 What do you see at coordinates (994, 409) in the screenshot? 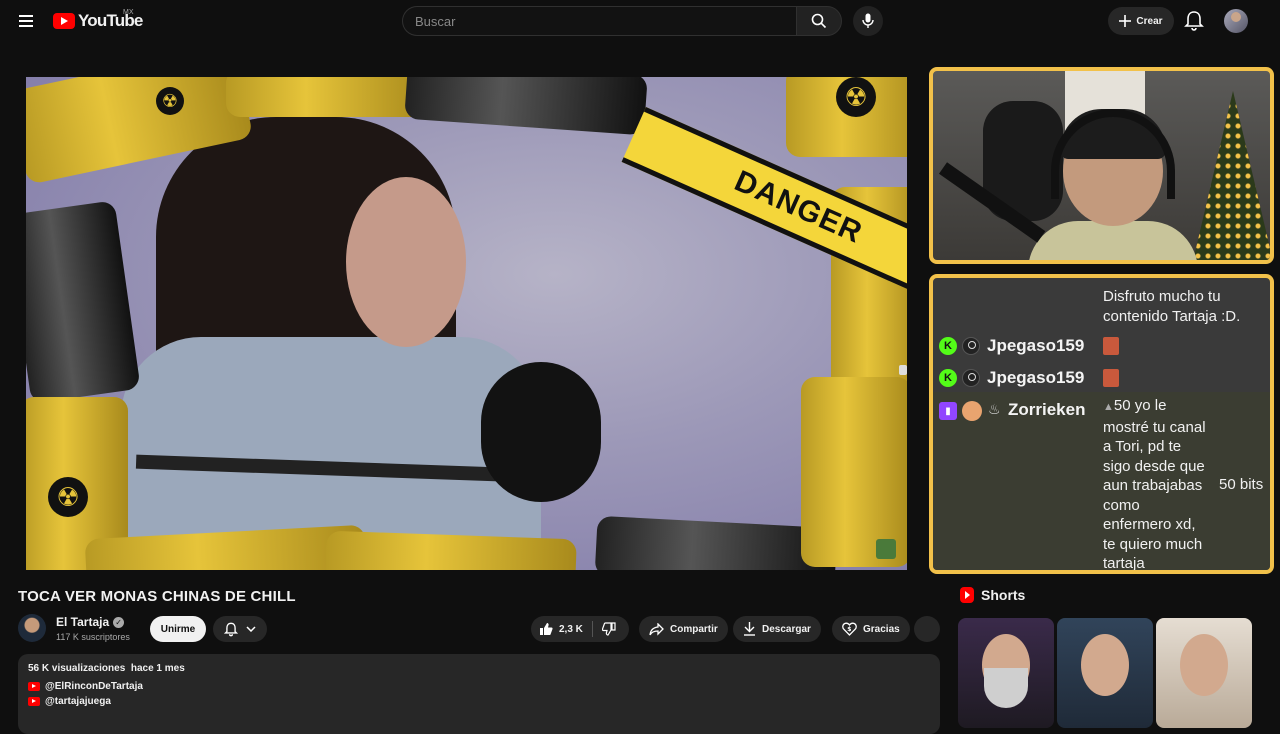
I see `flame-badge-icon: ♨` at bounding box center [994, 409].